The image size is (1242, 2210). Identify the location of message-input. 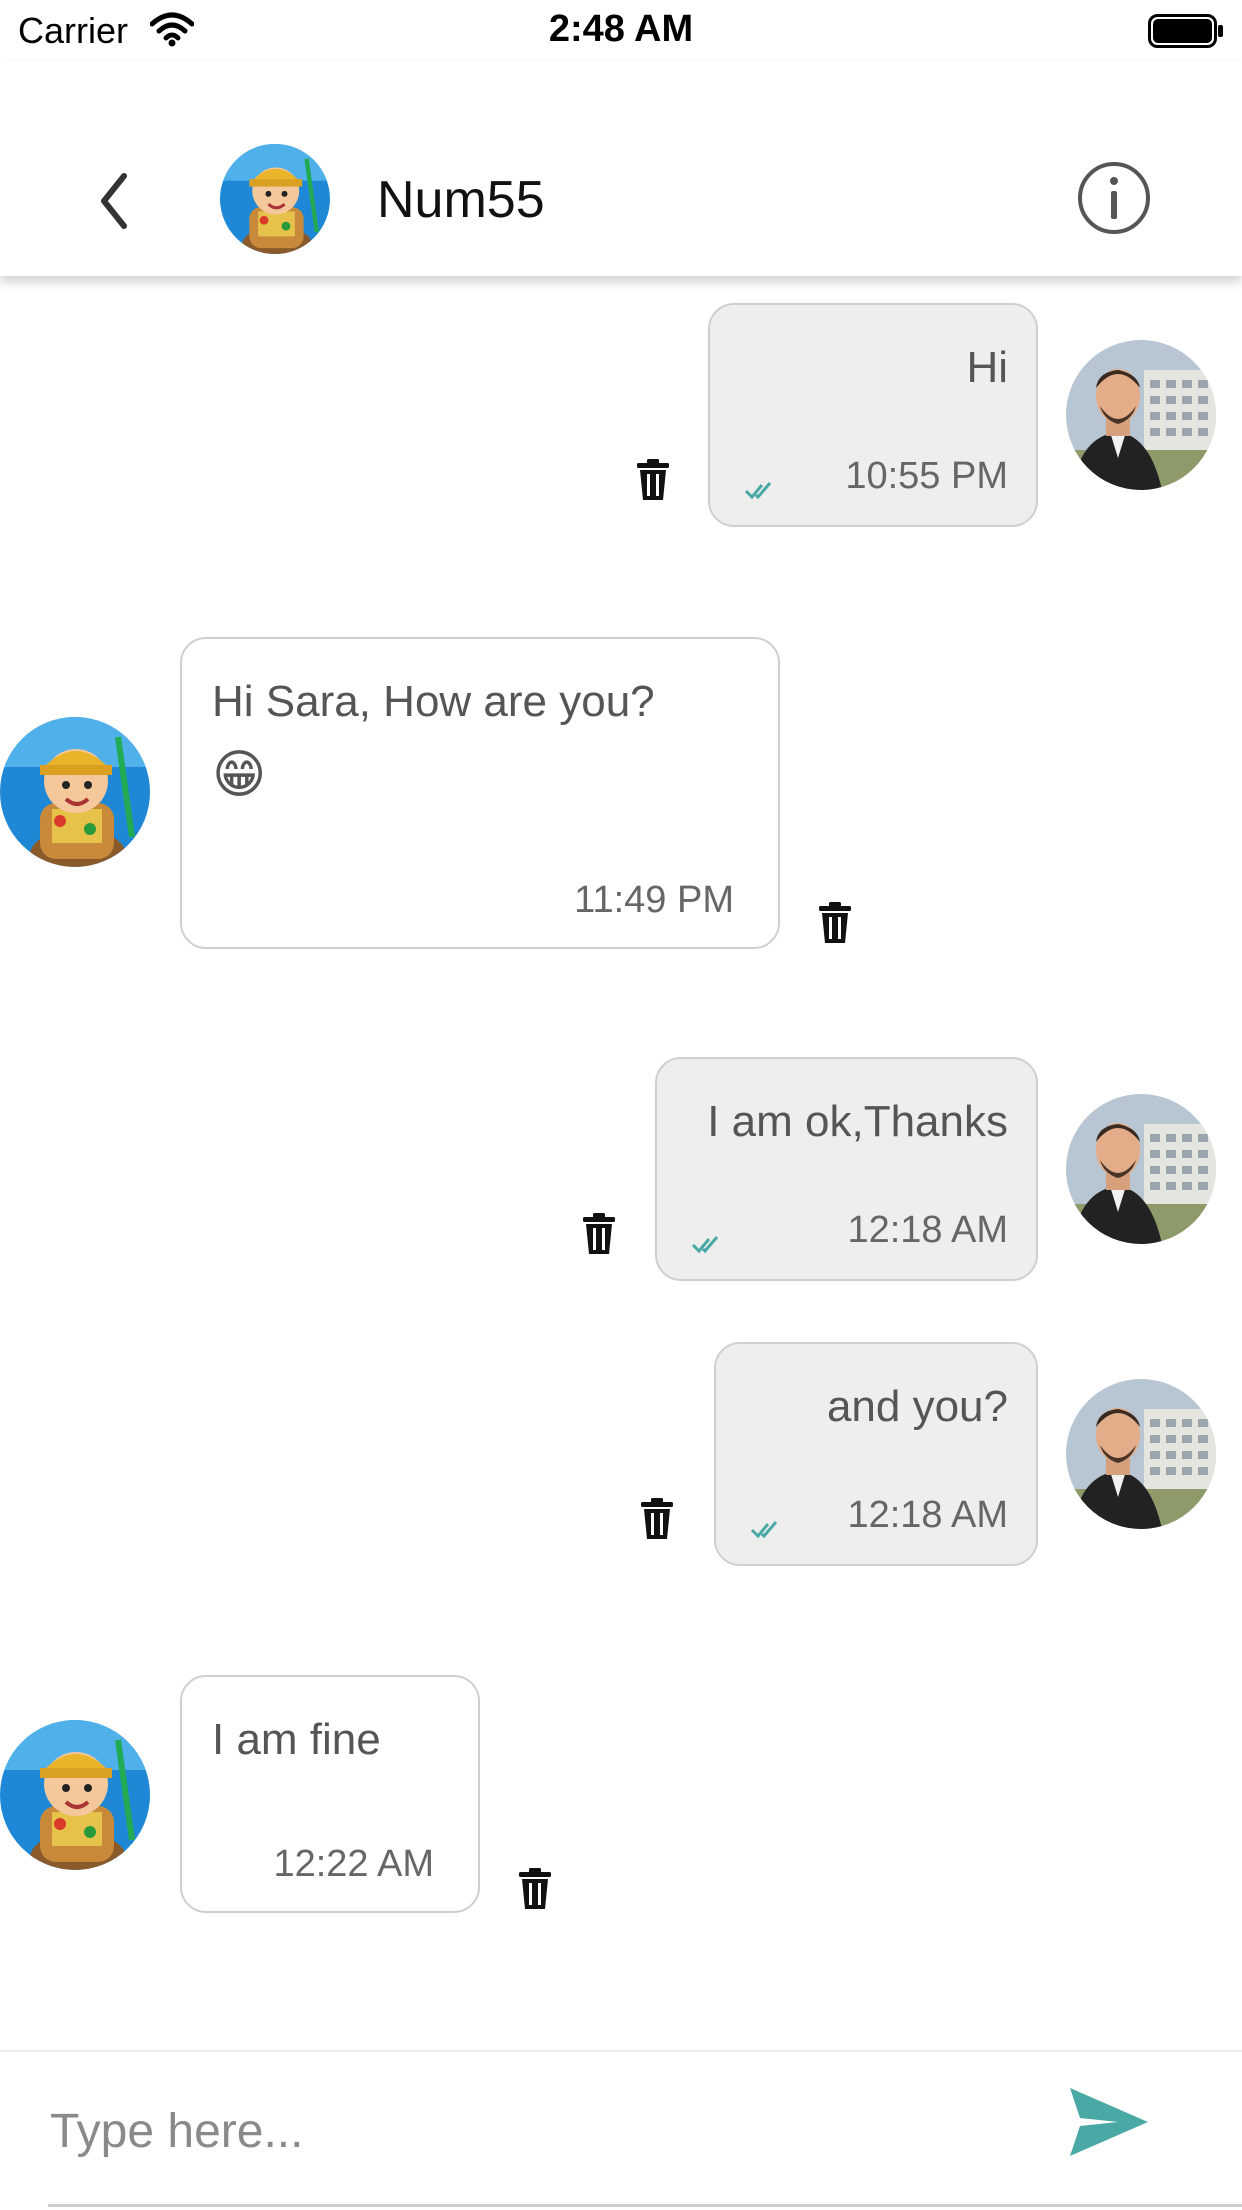
(530, 2131).